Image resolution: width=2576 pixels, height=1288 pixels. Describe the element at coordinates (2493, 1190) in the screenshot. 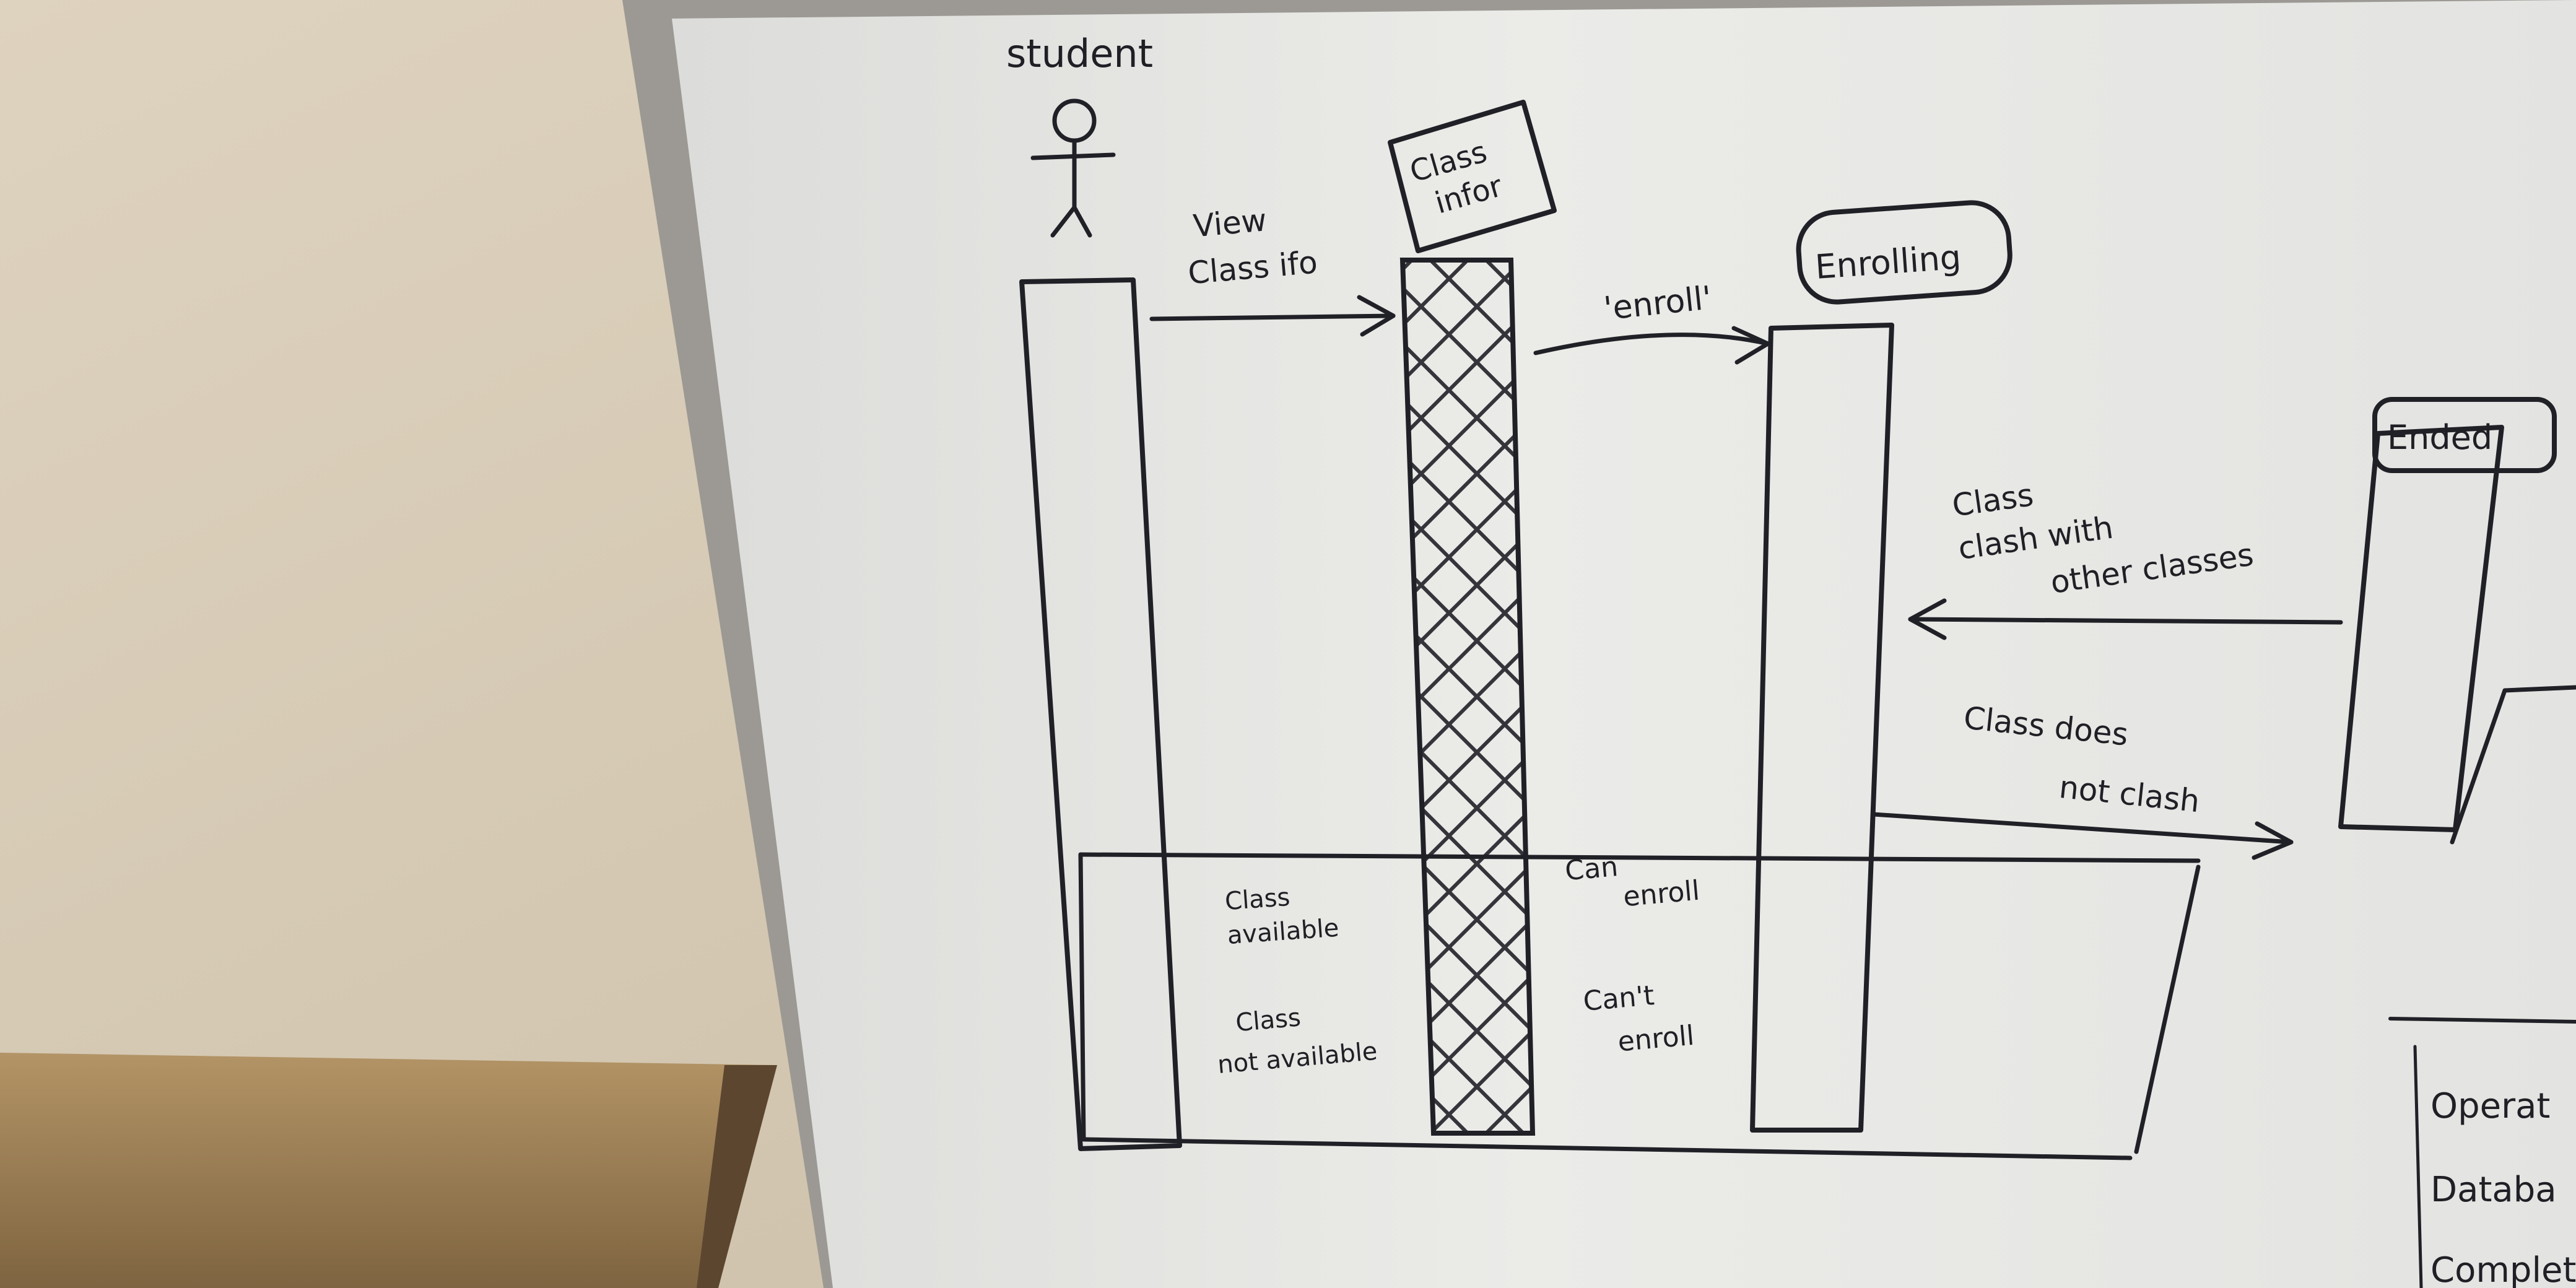

I see `edge-fragment-2: Databa` at that location.